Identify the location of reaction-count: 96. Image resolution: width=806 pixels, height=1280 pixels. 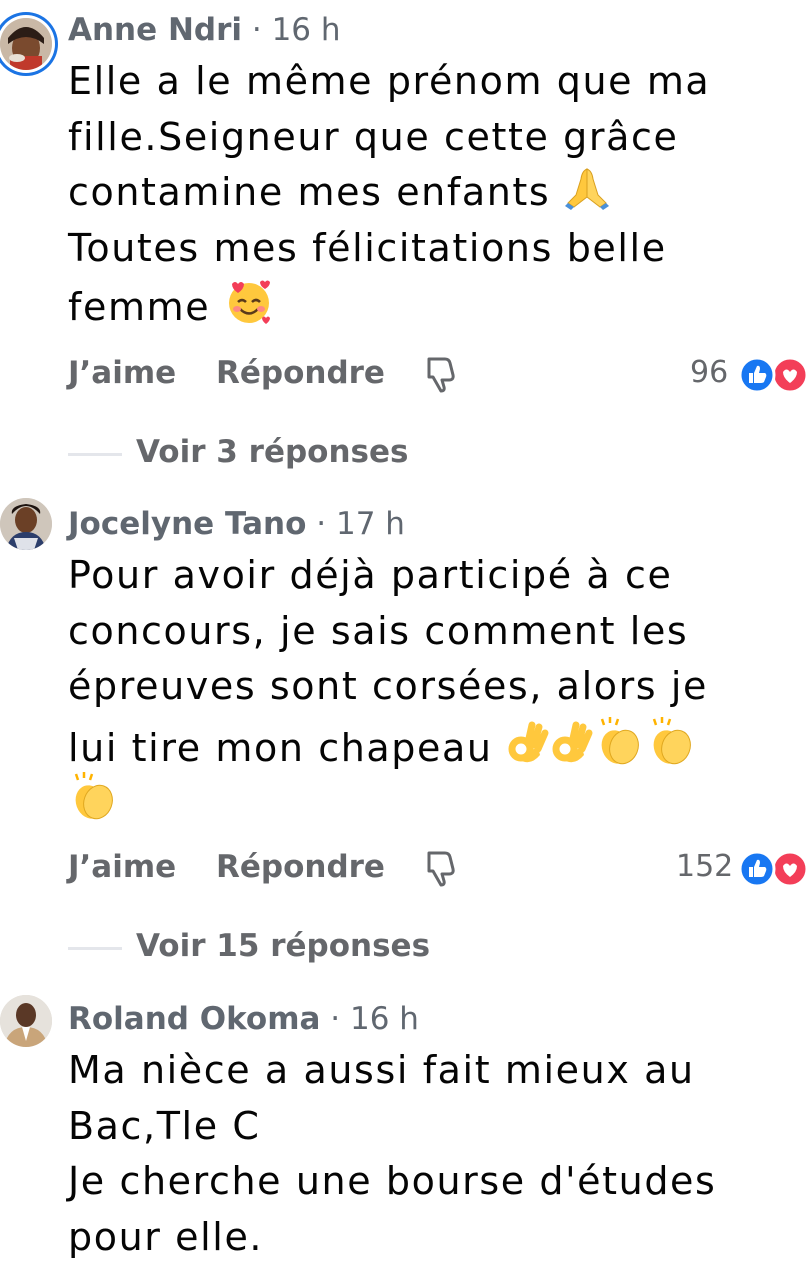
(709, 372).